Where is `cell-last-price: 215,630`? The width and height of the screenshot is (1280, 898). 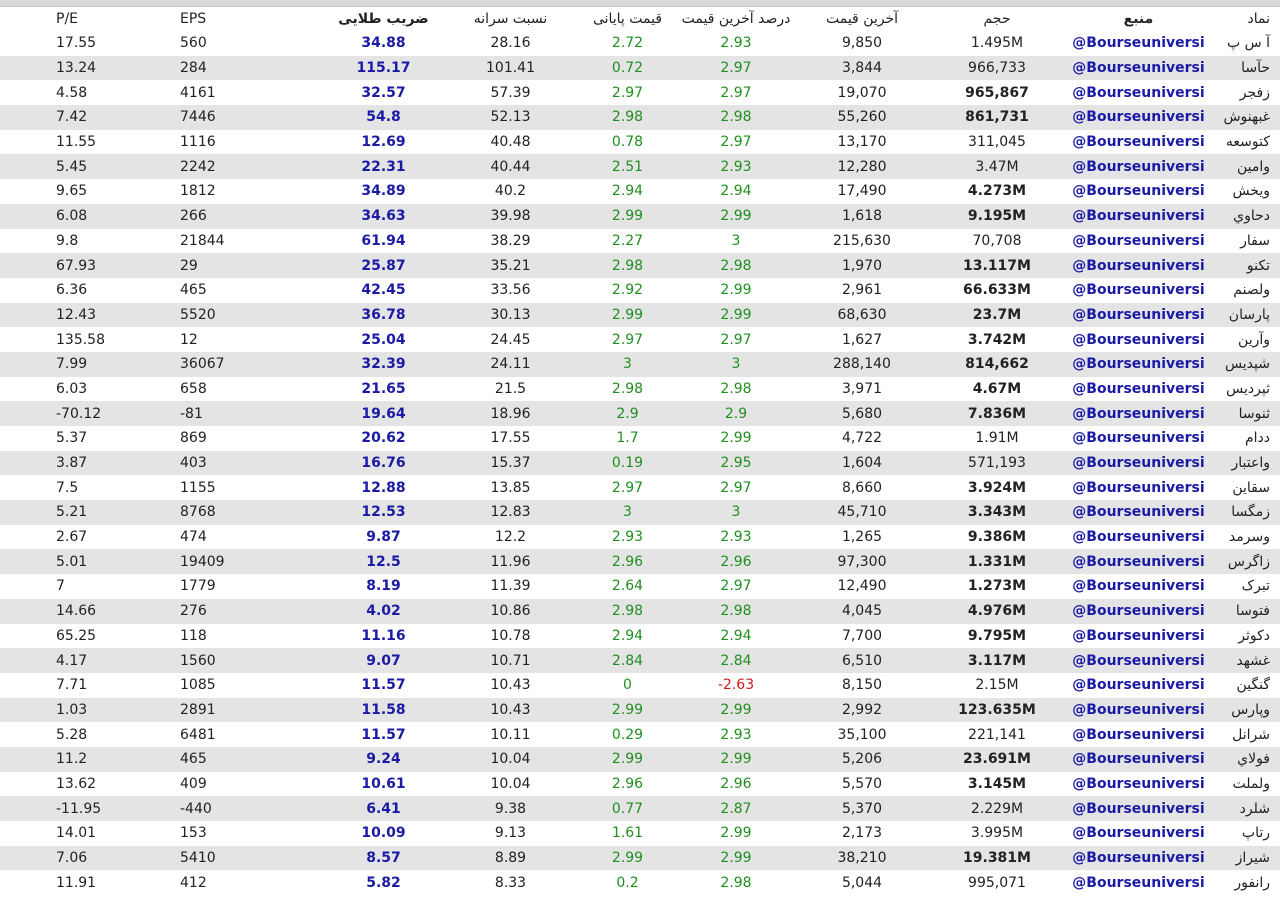 cell-last-price: 215,630 is located at coordinates (862, 240).